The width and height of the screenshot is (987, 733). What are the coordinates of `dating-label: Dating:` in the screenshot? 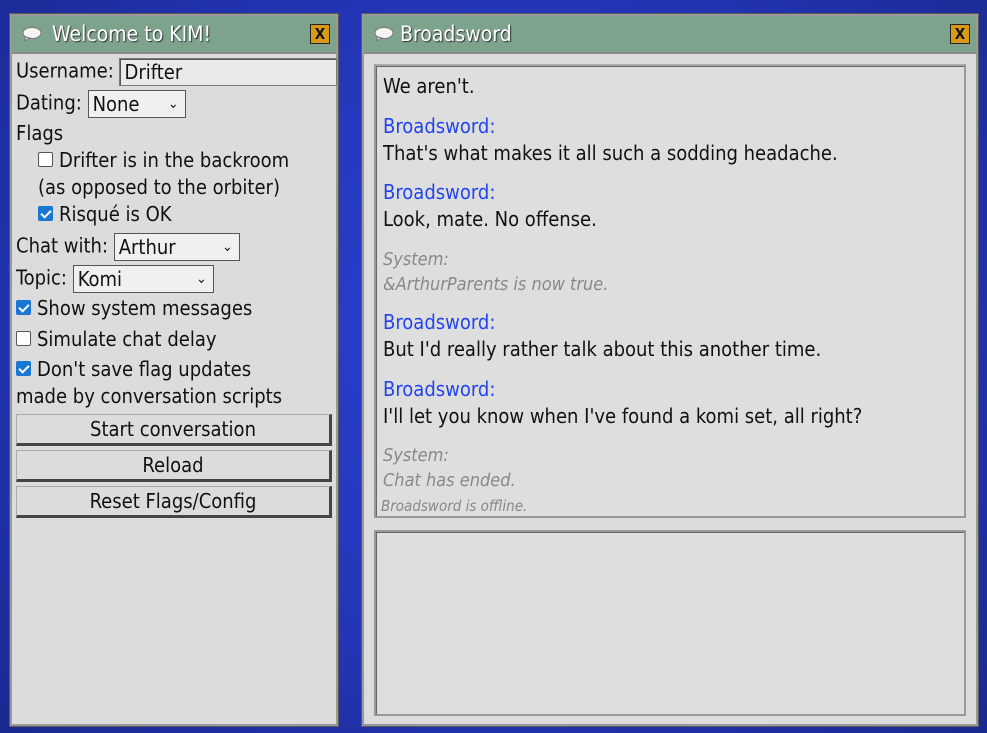 It's located at (49, 102).